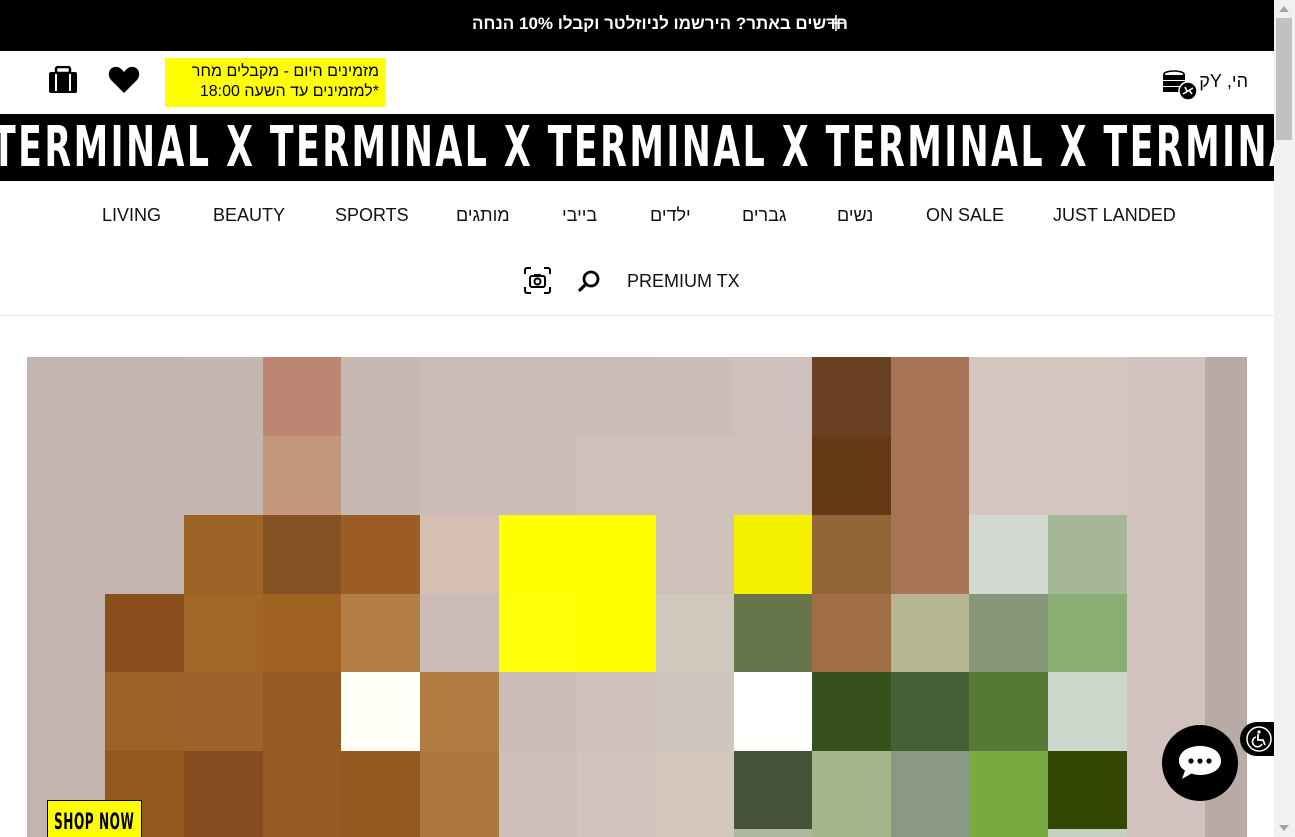 The image size is (1295, 837). What do you see at coordinates (855, 215) in the screenshot?
I see `nav-item-women: נשים` at bounding box center [855, 215].